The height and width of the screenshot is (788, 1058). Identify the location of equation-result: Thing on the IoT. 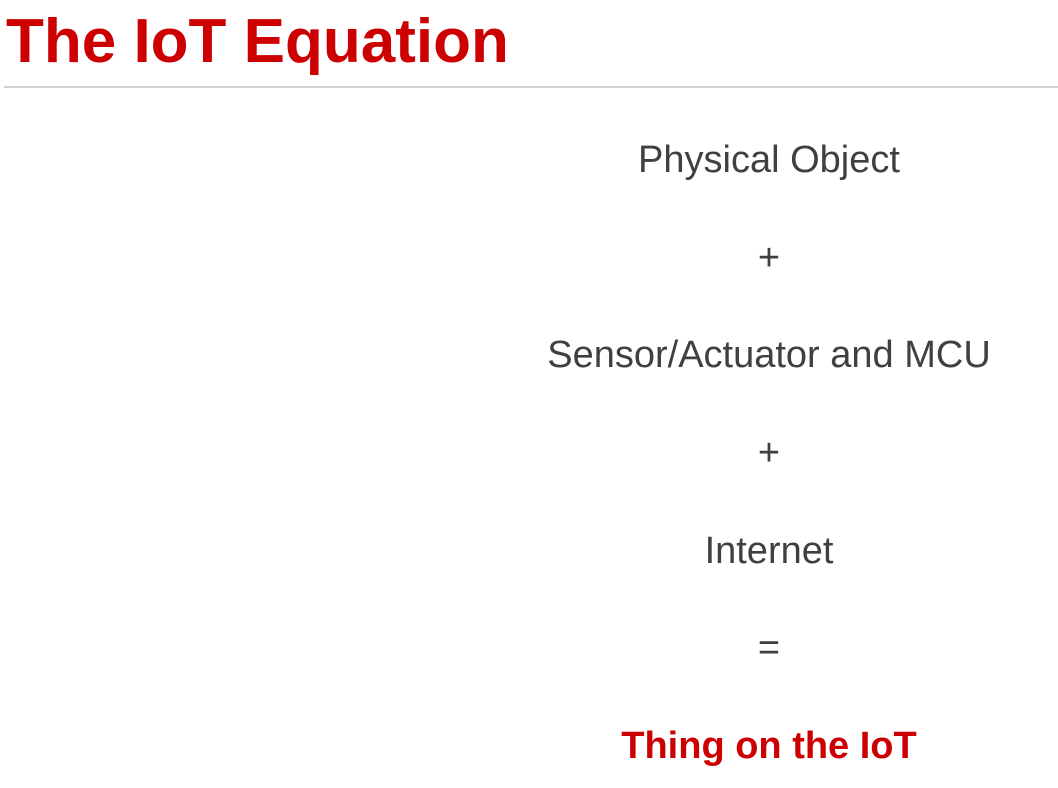
(769, 746).